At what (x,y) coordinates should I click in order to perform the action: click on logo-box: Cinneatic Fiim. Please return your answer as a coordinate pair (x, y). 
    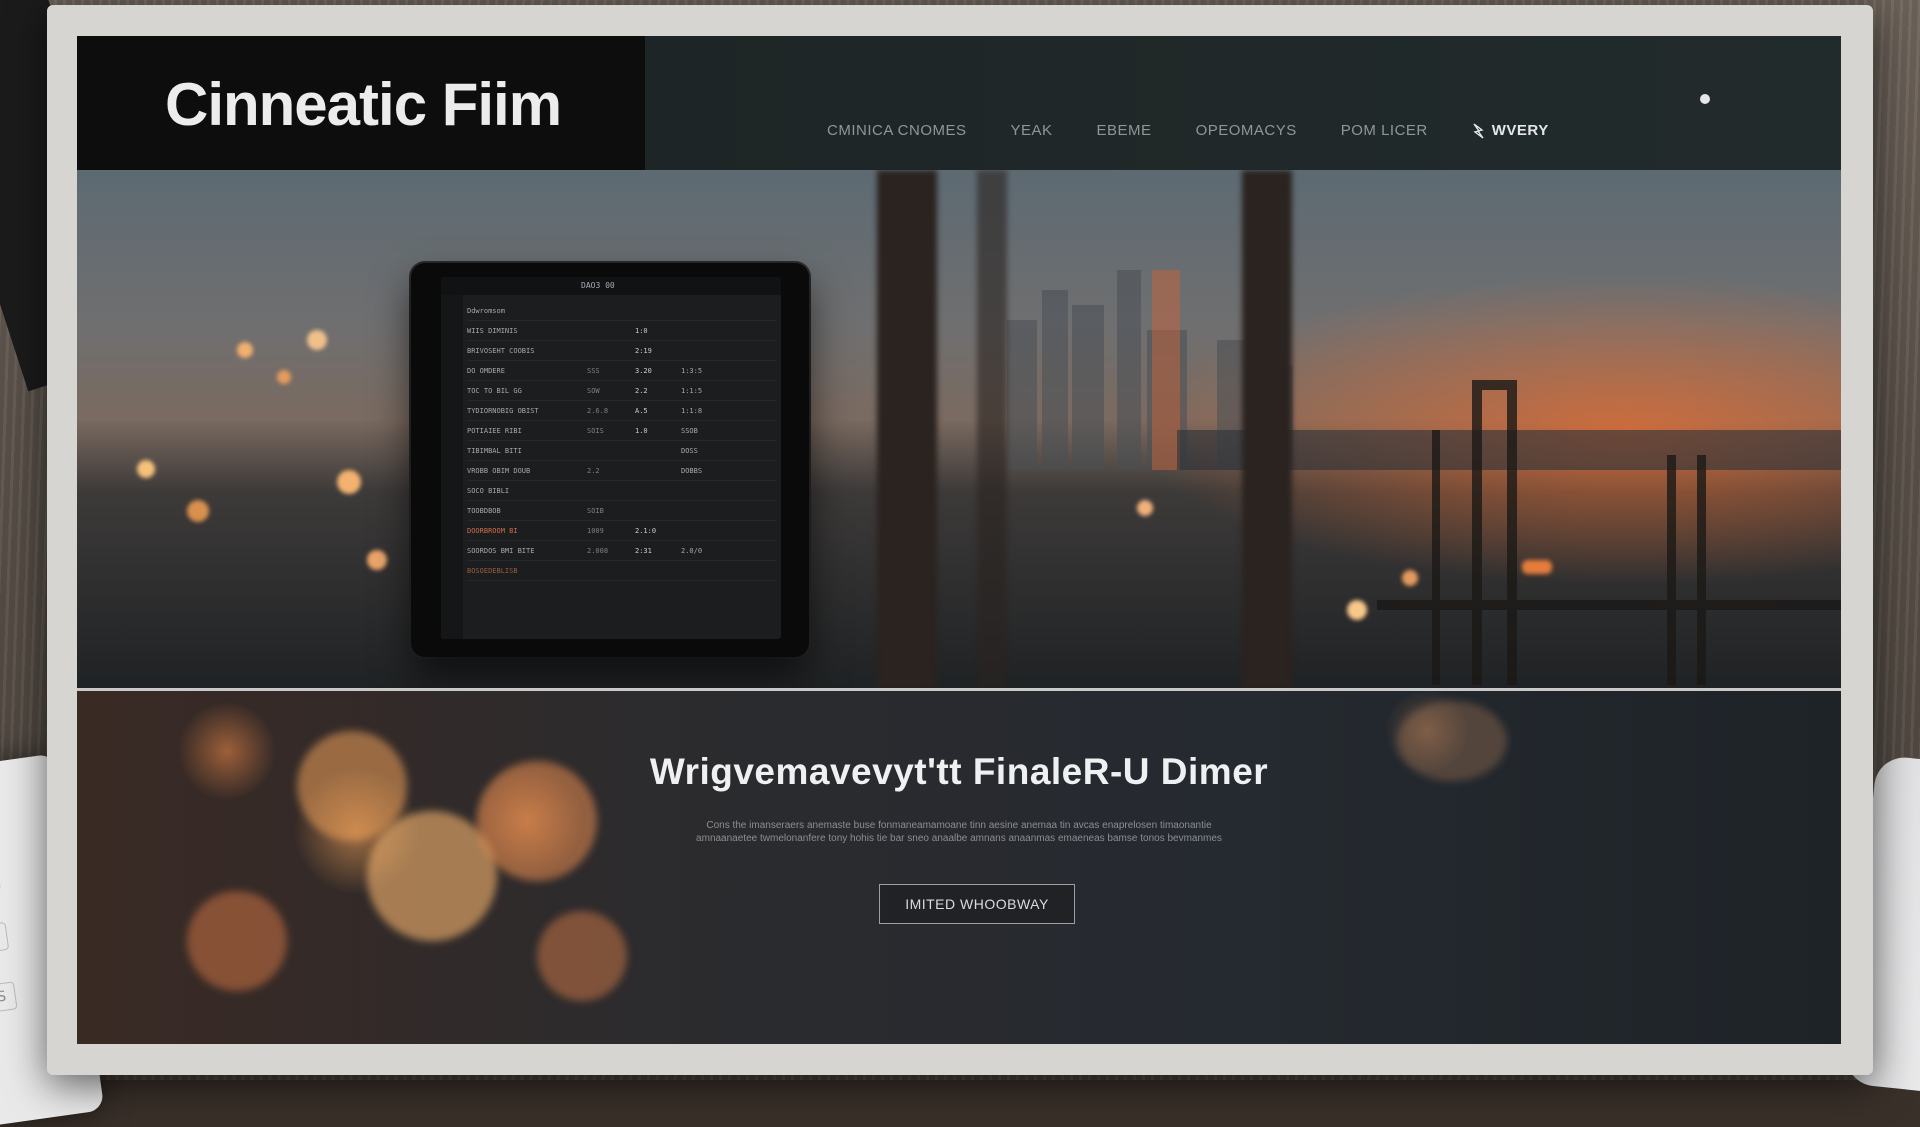
    Looking at the image, I should click on (361, 103).